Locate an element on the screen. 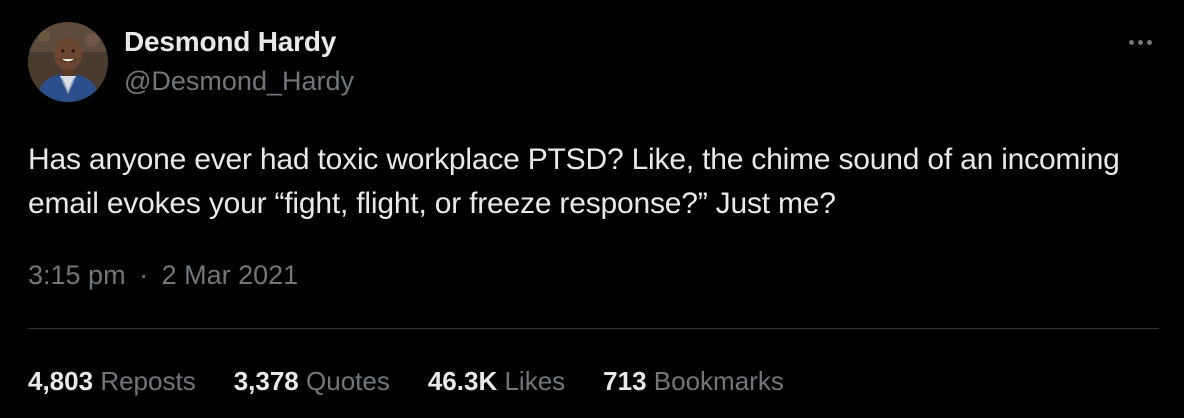 The height and width of the screenshot is (418, 1184). profile-photo-icon is located at coordinates (68, 62).